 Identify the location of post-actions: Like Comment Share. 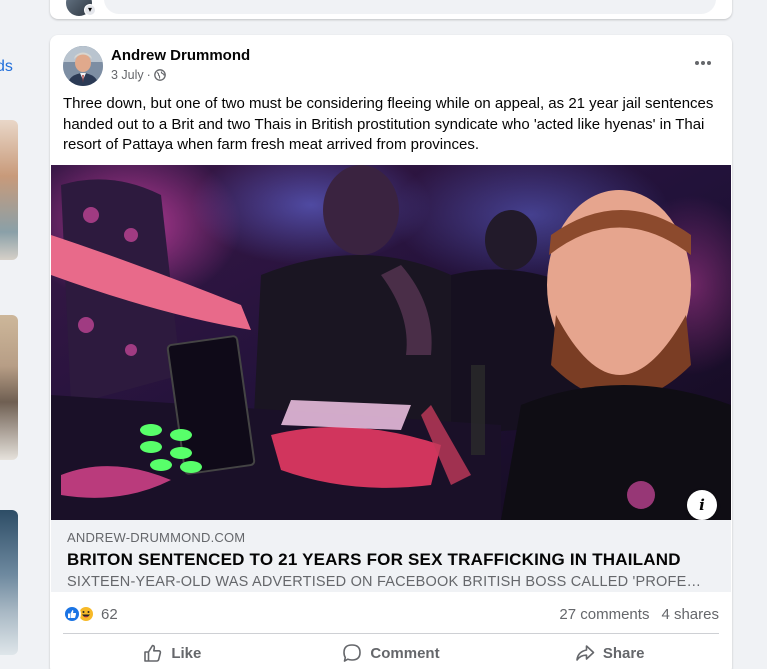
(391, 653).